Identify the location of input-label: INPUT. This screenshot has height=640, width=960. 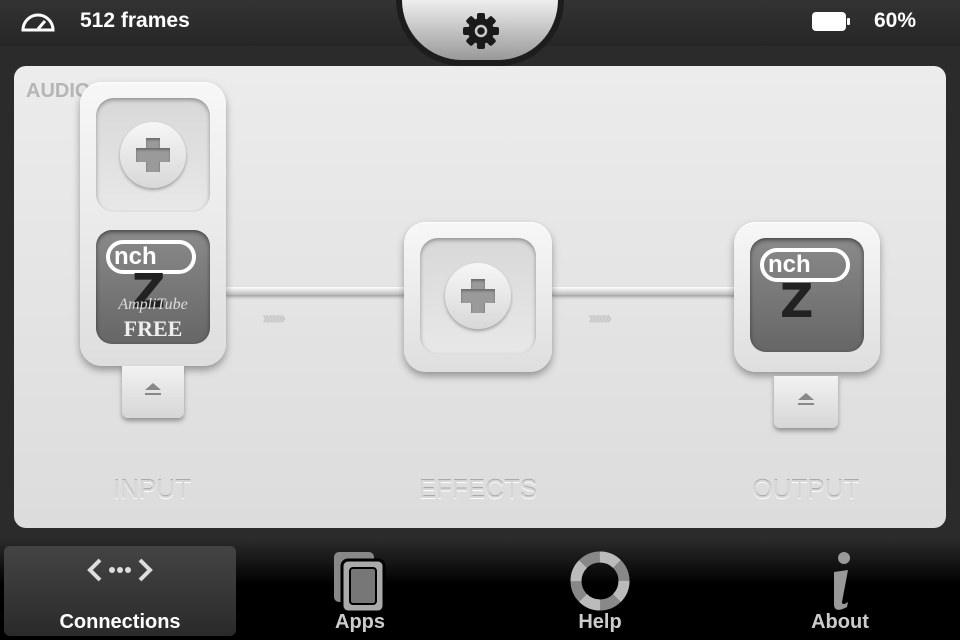
(152, 489).